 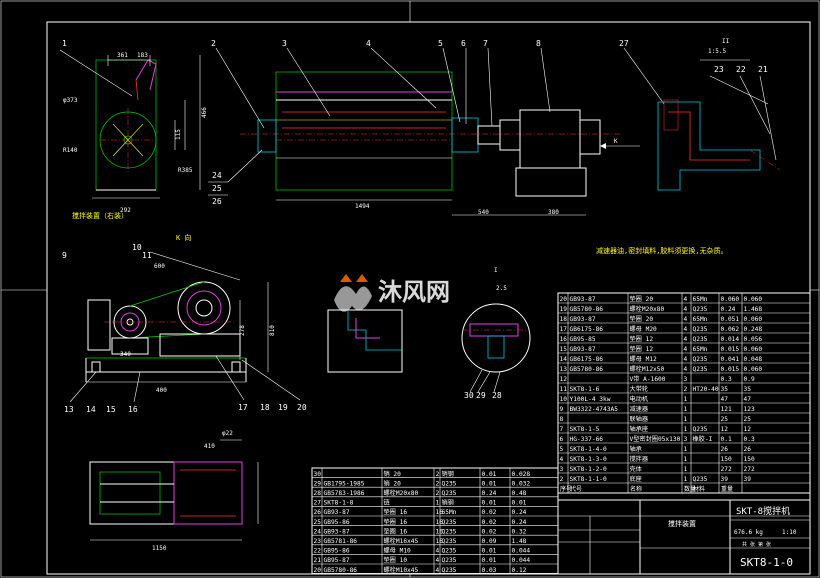 What do you see at coordinates (585, 389) in the screenshot?
I see `bom-cell-code: SKT8-1-6` at bounding box center [585, 389].